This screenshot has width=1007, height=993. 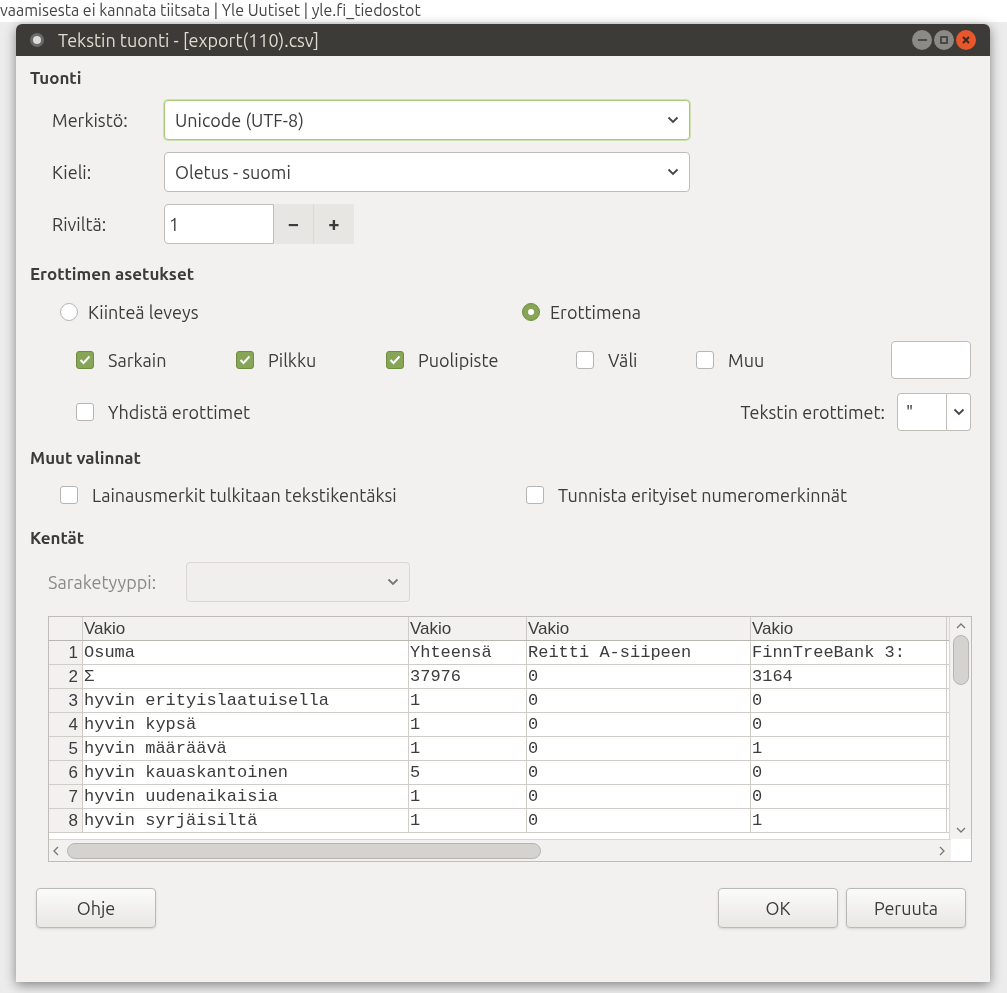 What do you see at coordinates (427, 172) in the screenshot?
I see `dropdown: Oletus - suomi` at bounding box center [427, 172].